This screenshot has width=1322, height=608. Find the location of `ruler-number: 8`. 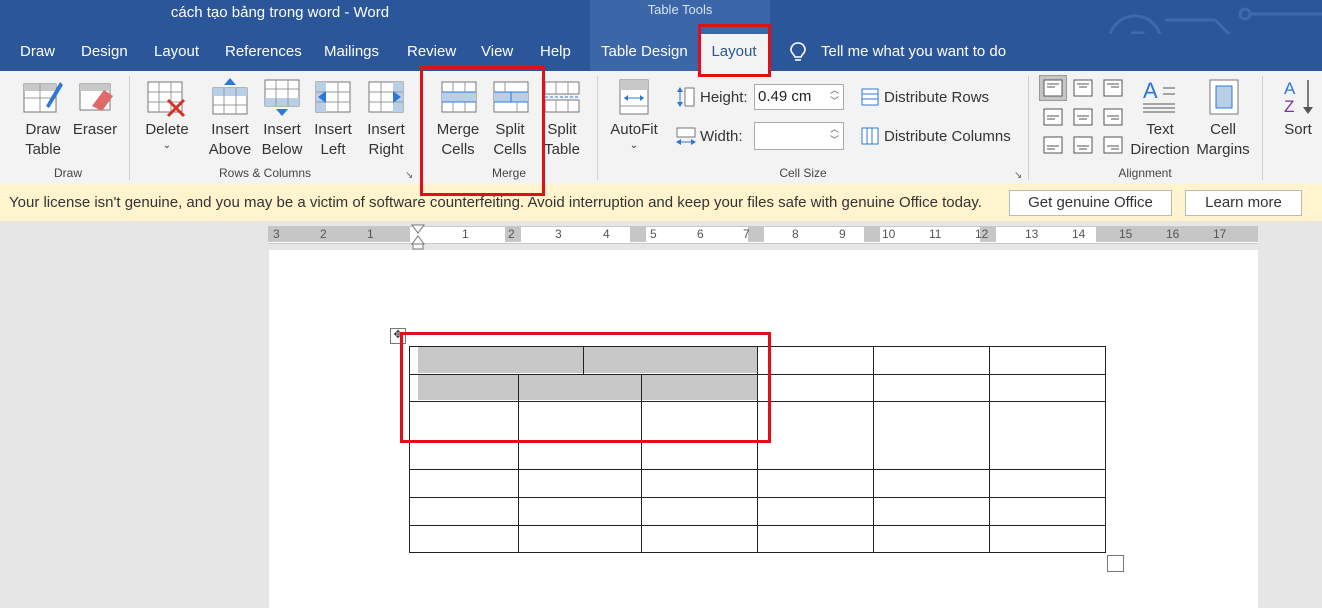

ruler-number: 8 is located at coordinates (795, 234).